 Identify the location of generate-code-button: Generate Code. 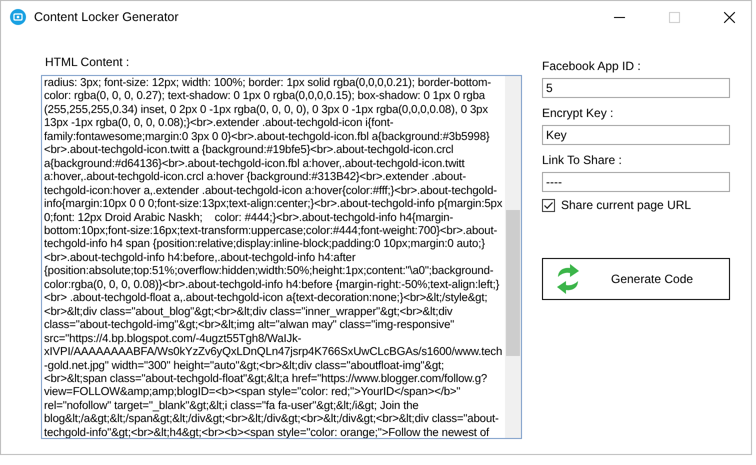
(636, 279).